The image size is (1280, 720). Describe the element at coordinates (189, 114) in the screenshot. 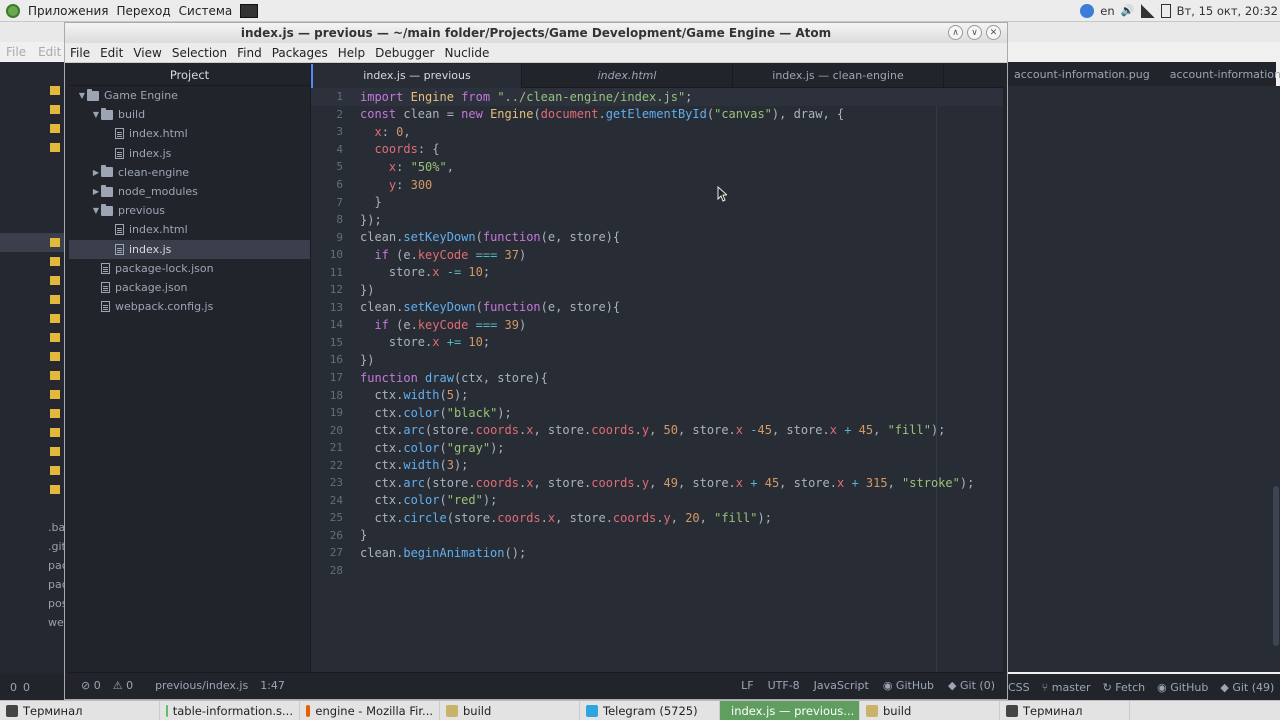

I see `tree-item: ▼ build` at that location.